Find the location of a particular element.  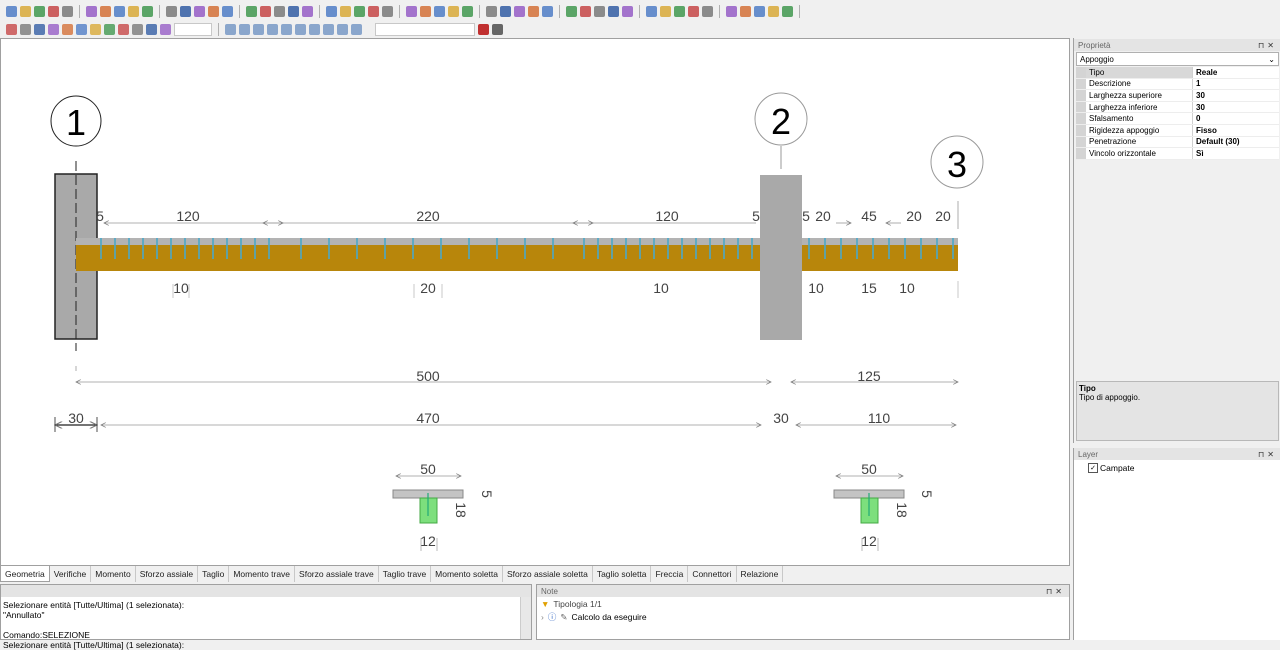

layer-field is located at coordinates (425, 29).